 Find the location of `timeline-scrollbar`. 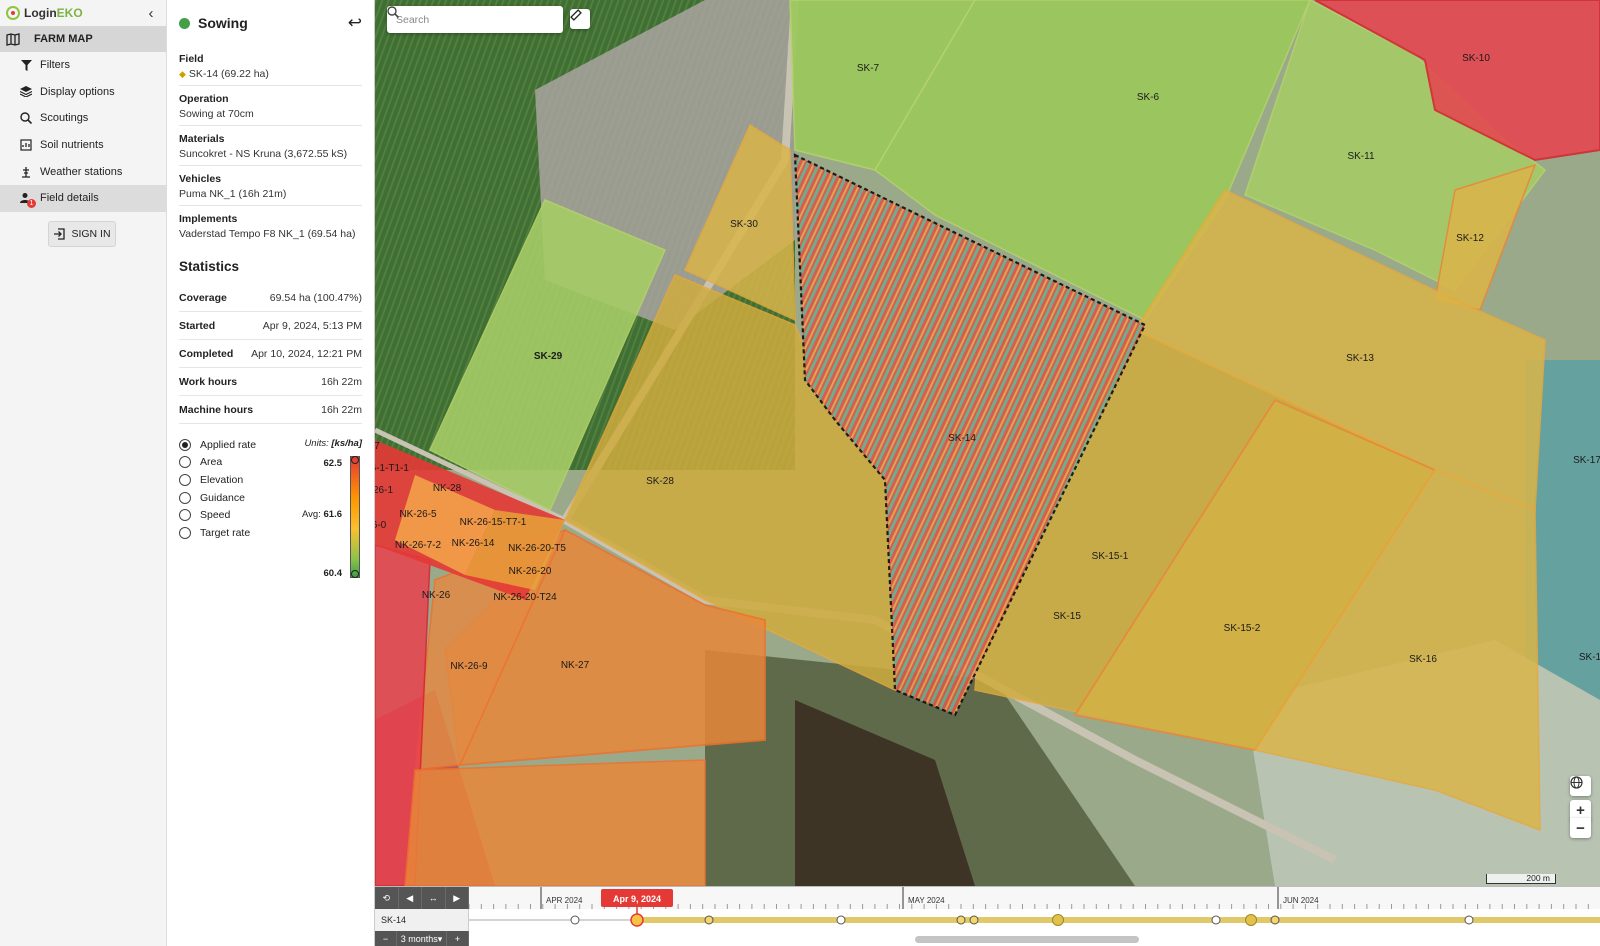

timeline-scrollbar is located at coordinates (1027, 939).